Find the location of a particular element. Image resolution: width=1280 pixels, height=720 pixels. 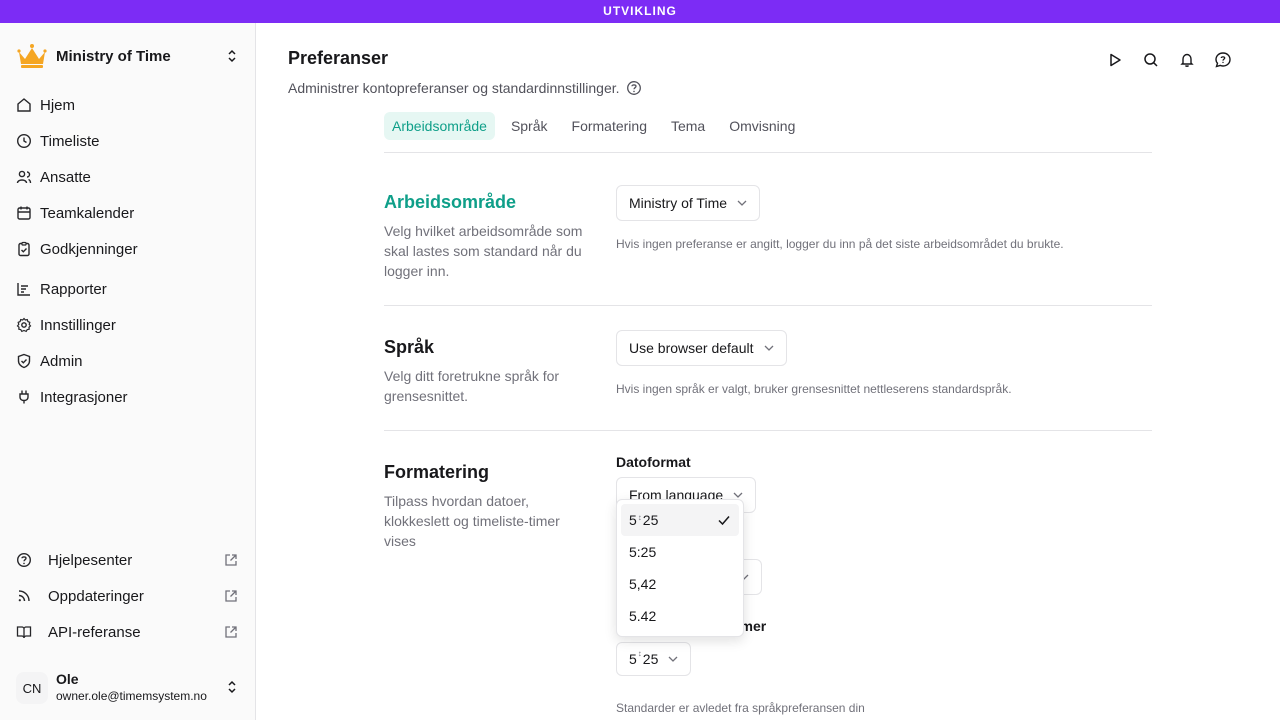

link-oppdateringer: Oppdateringer is located at coordinates (128, 596).